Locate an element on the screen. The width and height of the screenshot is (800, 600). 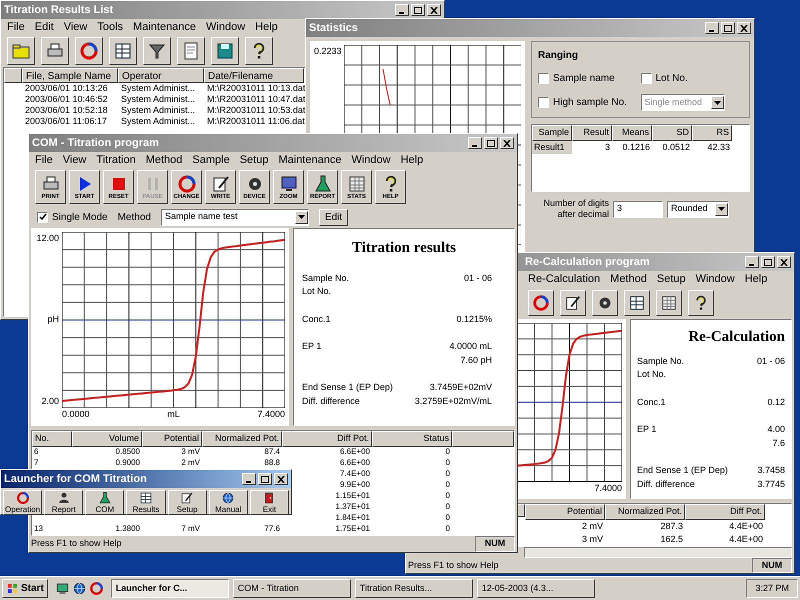
menu-item: Sample is located at coordinates (211, 160).